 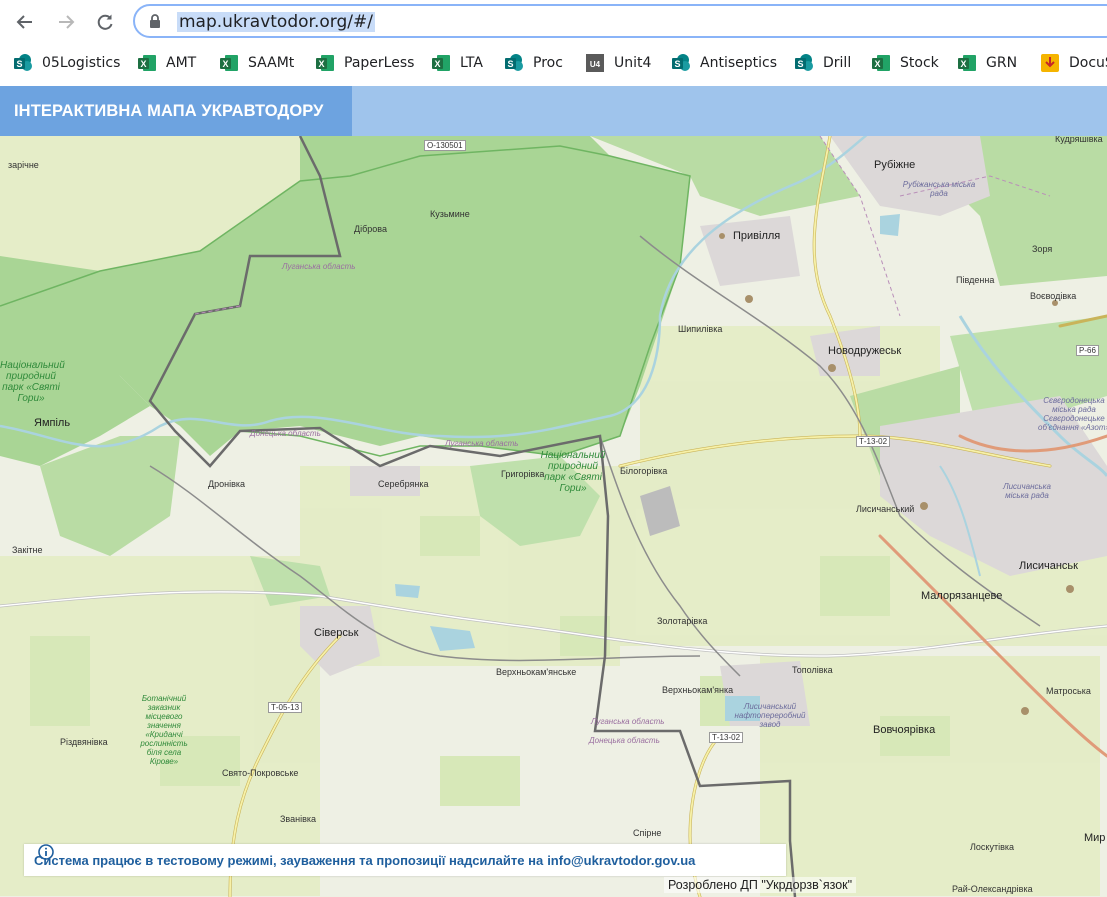 I want to click on bookmark-item: S Drill, so click(x=823, y=63).